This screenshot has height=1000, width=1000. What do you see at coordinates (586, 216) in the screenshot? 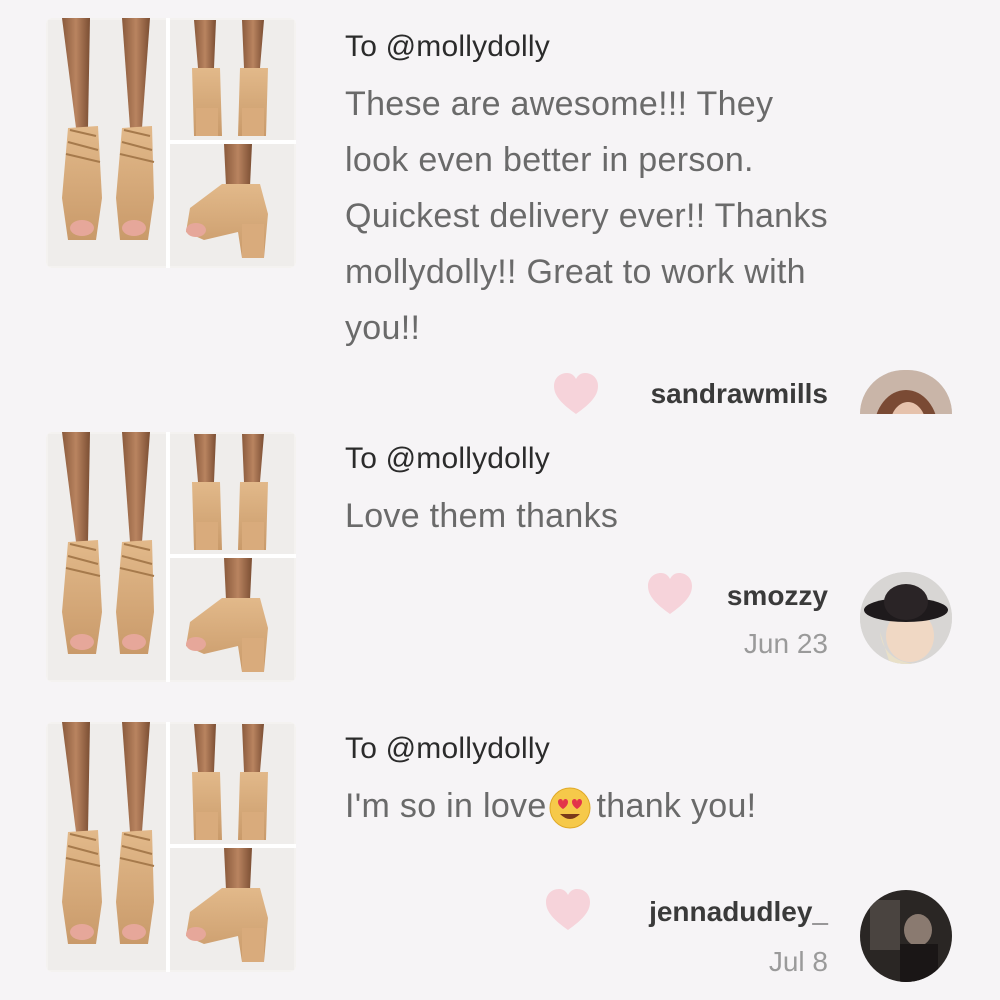
I see `message-line: Quickest delivery ever!! Thanks` at bounding box center [586, 216].